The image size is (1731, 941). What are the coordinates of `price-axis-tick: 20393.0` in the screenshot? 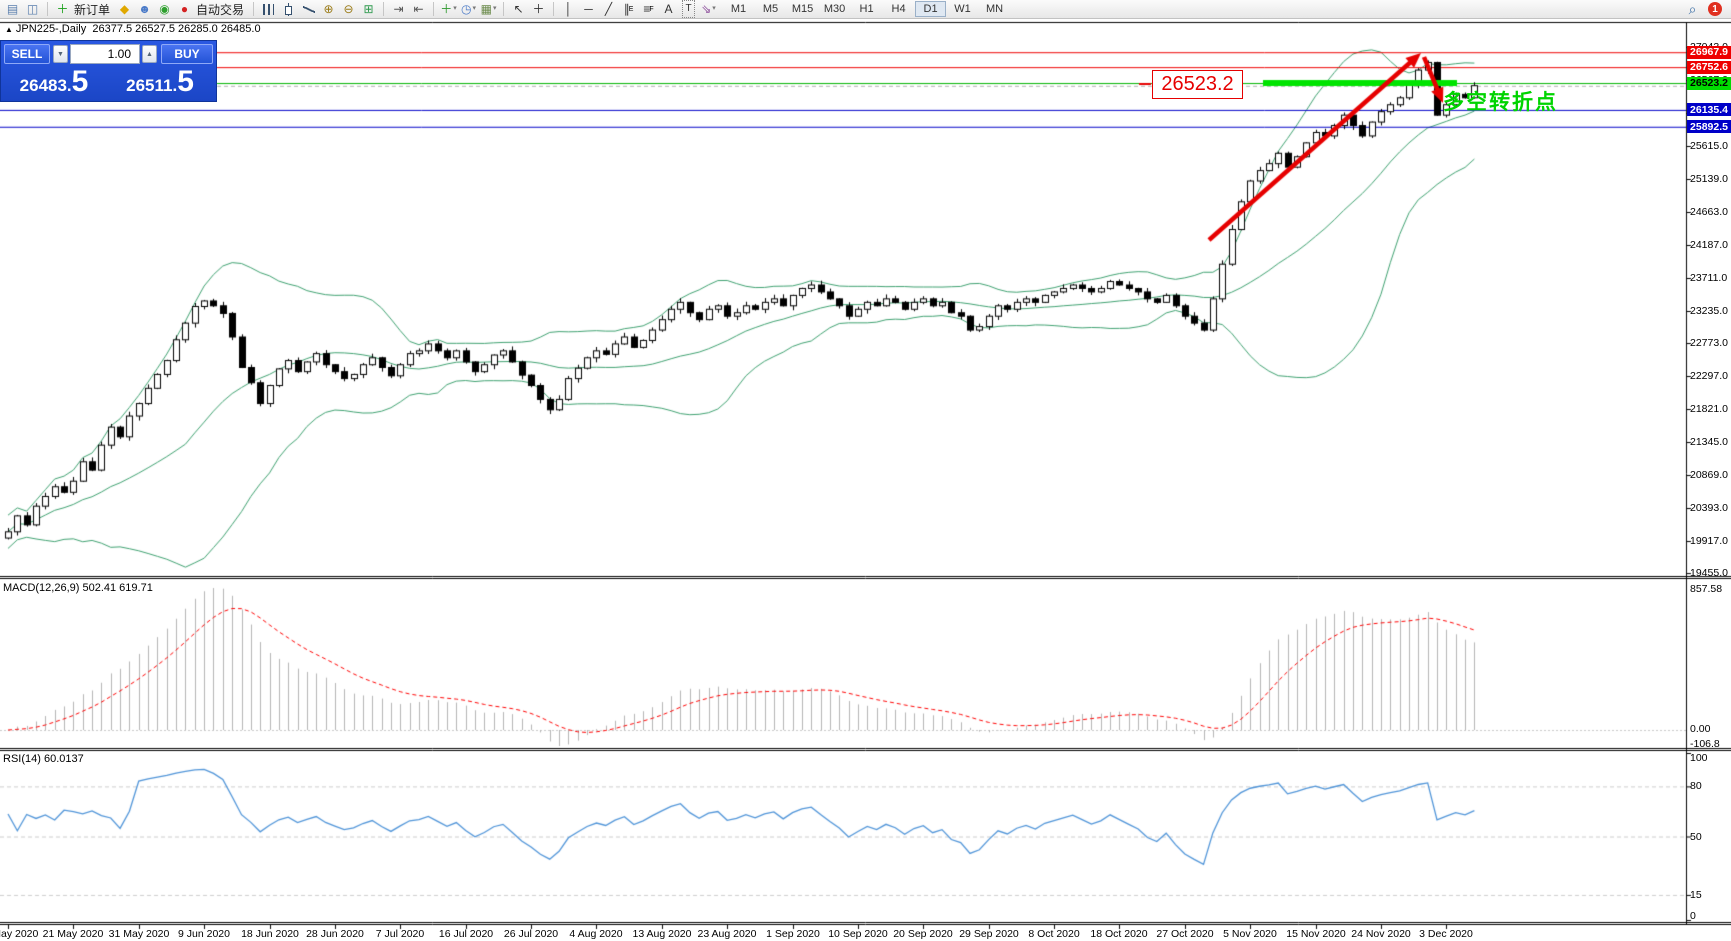 It's located at (1709, 508).